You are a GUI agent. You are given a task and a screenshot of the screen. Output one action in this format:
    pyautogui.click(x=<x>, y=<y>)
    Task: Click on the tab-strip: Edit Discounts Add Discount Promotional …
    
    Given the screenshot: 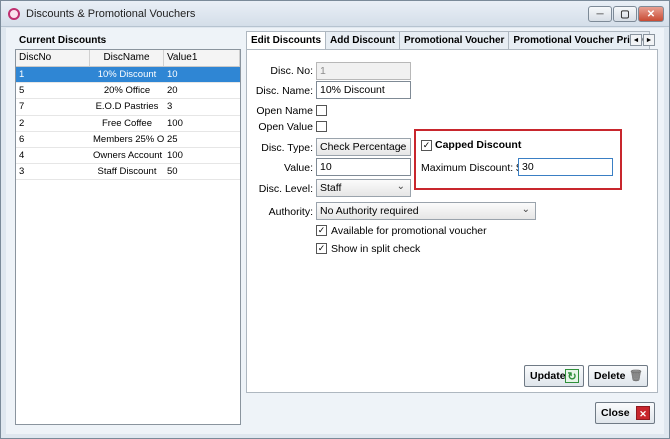 What is the action you would take?
    pyautogui.click(x=448, y=40)
    